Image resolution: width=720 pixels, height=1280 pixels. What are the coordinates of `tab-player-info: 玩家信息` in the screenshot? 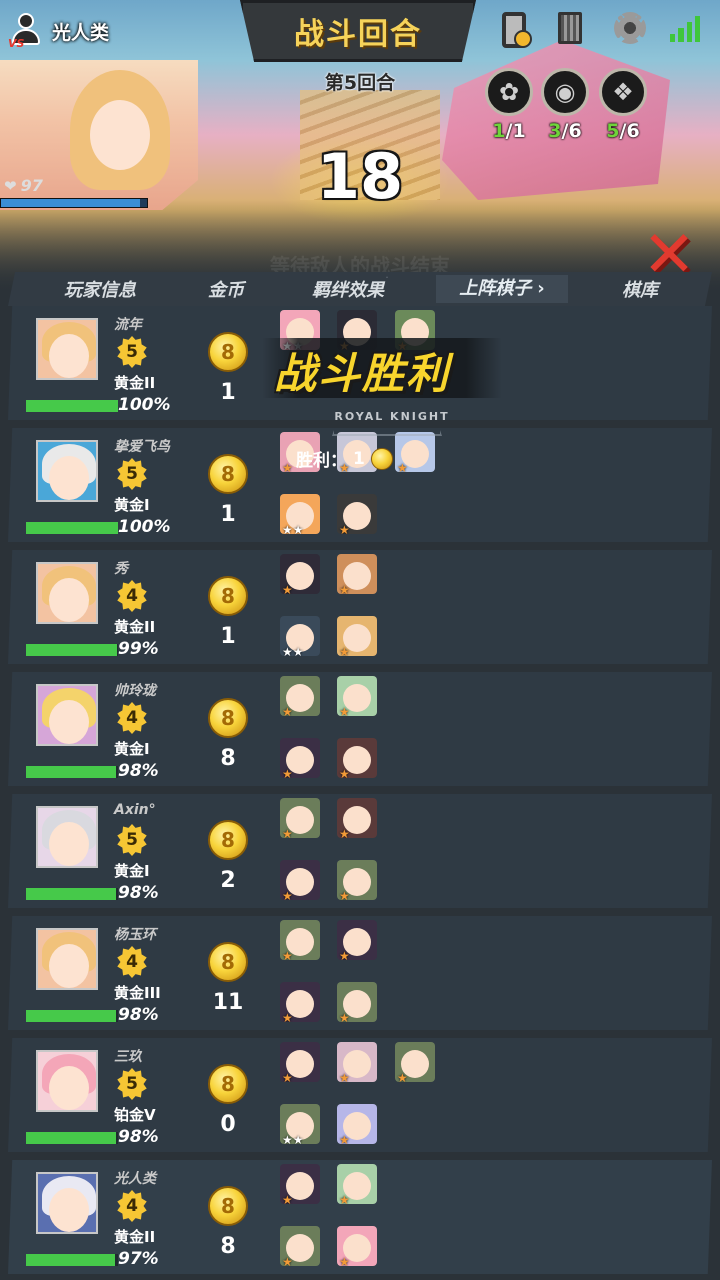 It's located at (100, 289).